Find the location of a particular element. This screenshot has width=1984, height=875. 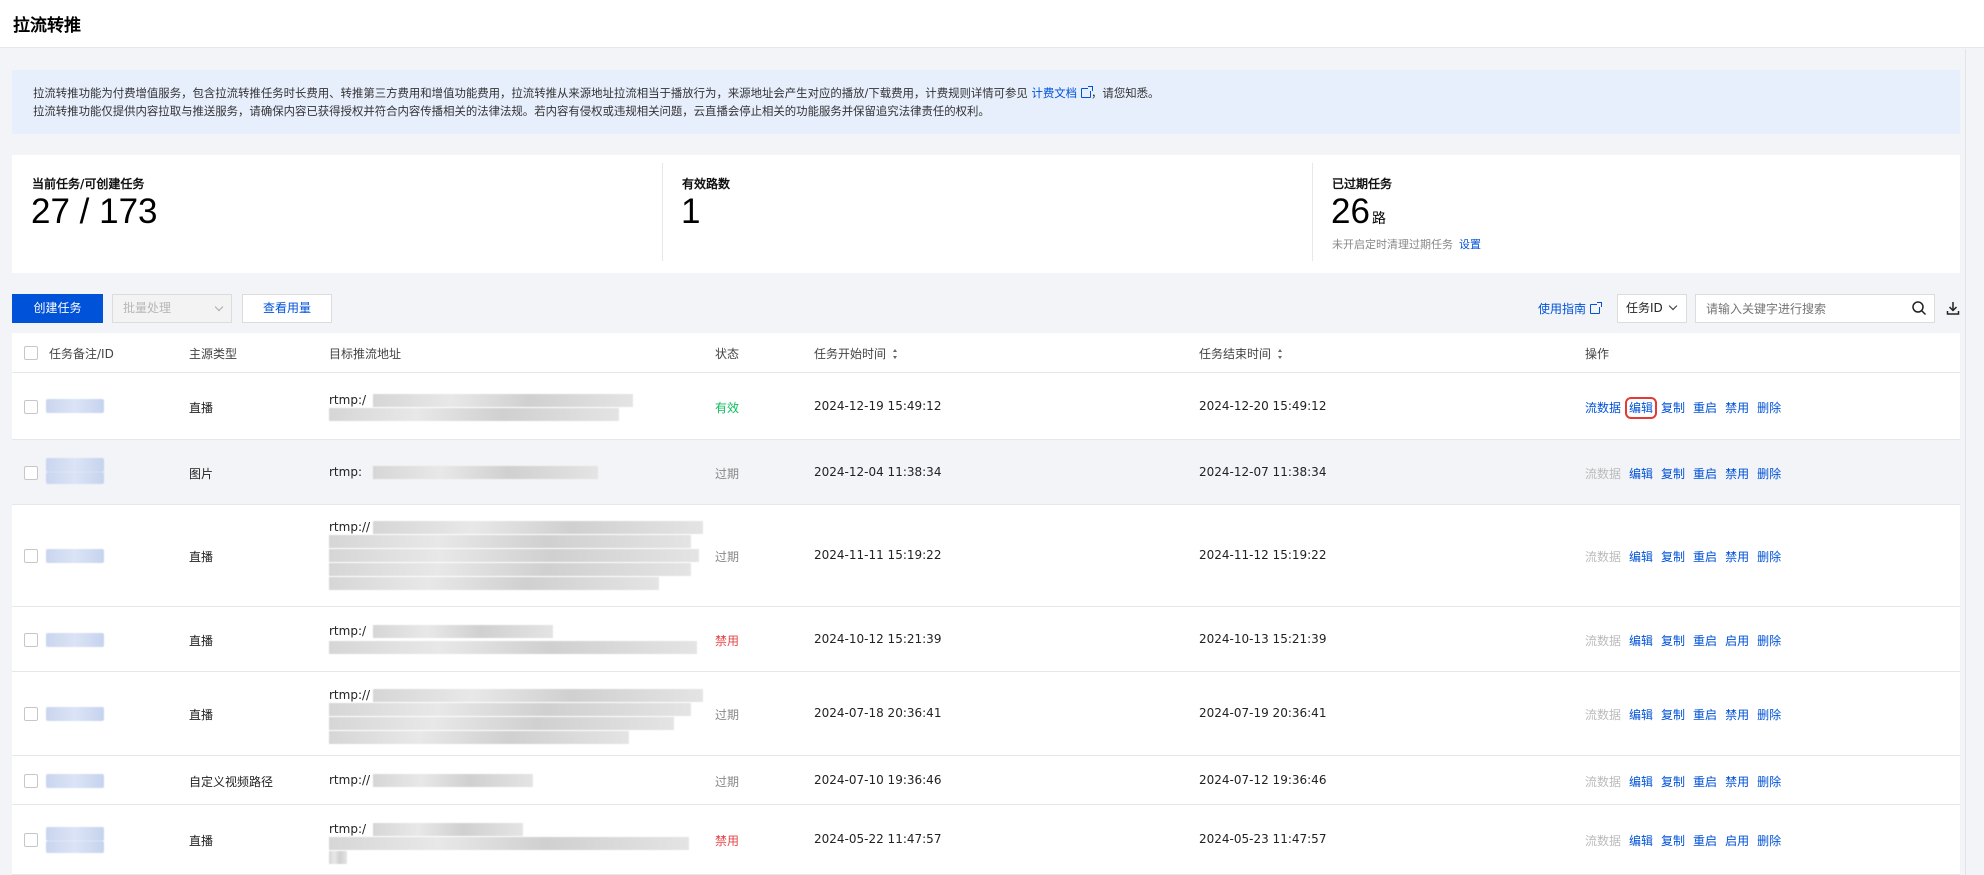

download-icon is located at coordinates (1953, 308).